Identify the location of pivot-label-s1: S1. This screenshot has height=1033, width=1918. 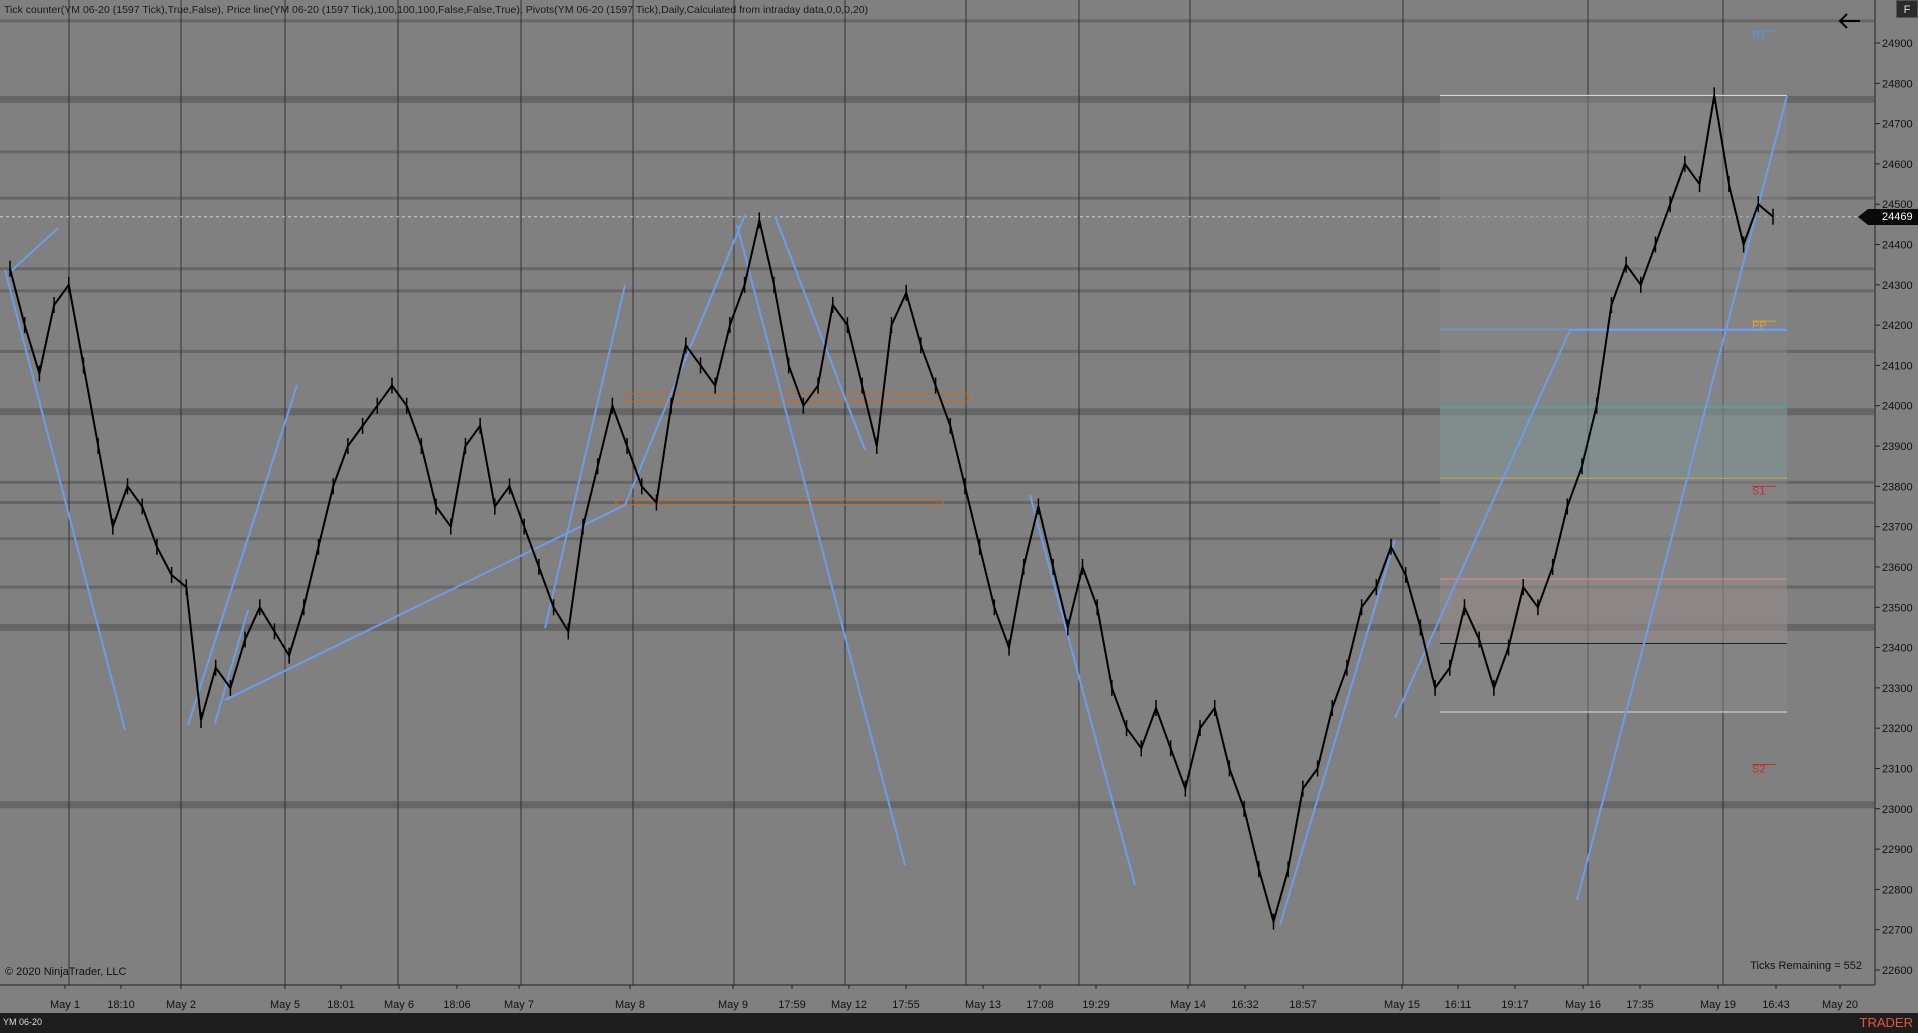
(1758, 491).